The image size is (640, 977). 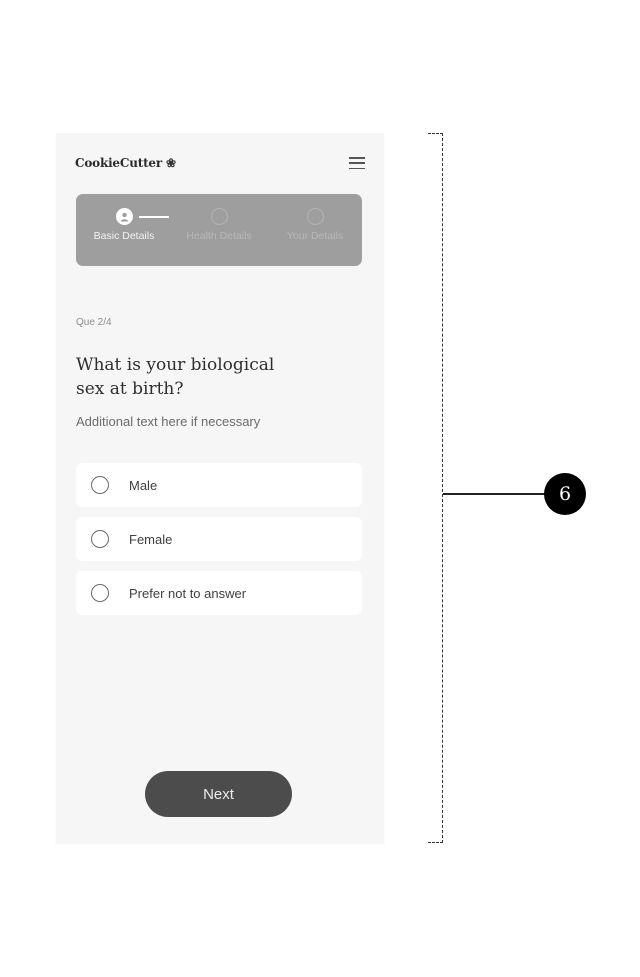 I want to click on option-prefer-not-to-answer: Prefer not to answer, so click(x=219, y=593).